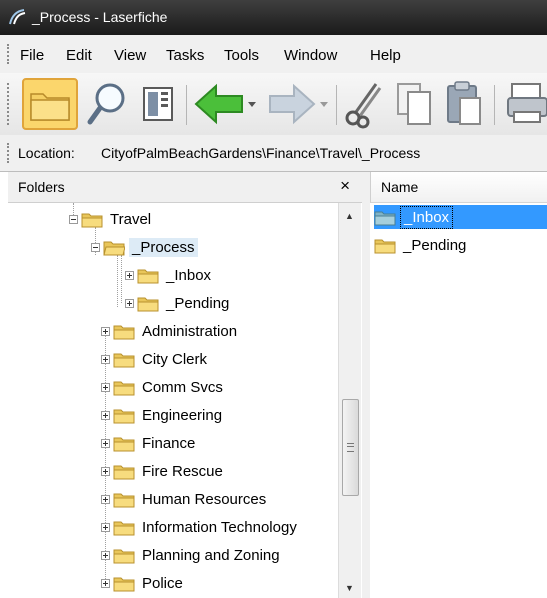 The width and height of the screenshot is (547, 598). I want to click on list-item-pending: _Pending, so click(460, 245).